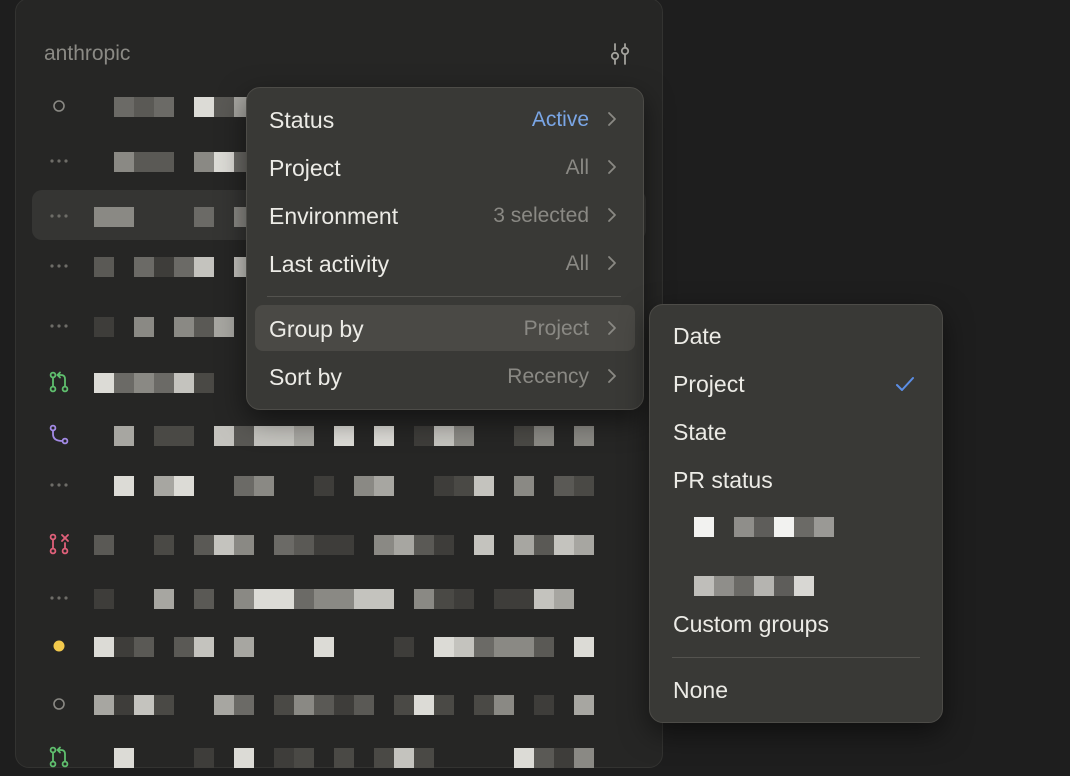  What do you see at coordinates (302, 120) in the screenshot?
I see `menu-item-label: Status` at bounding box center [302, 120].